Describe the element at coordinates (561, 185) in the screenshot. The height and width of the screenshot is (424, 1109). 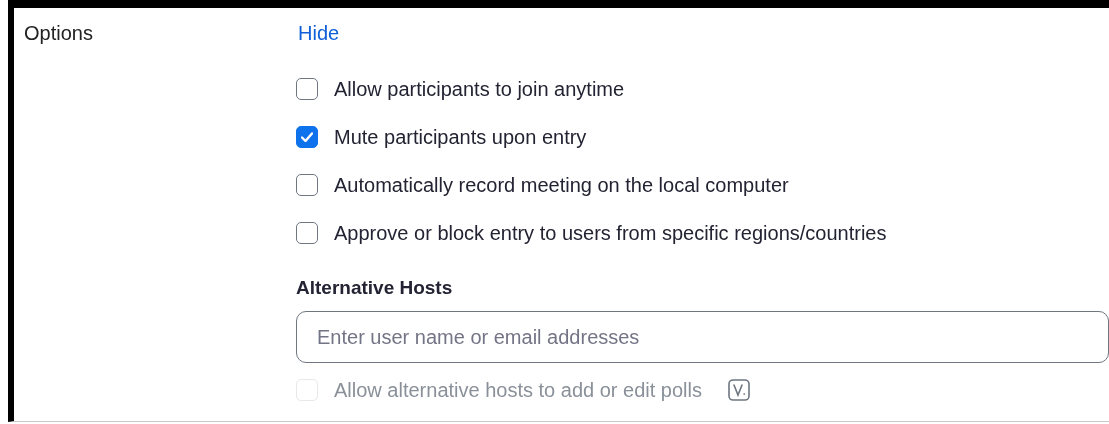
I see `option-label: Automatically record meeting on the local computer` at that location.